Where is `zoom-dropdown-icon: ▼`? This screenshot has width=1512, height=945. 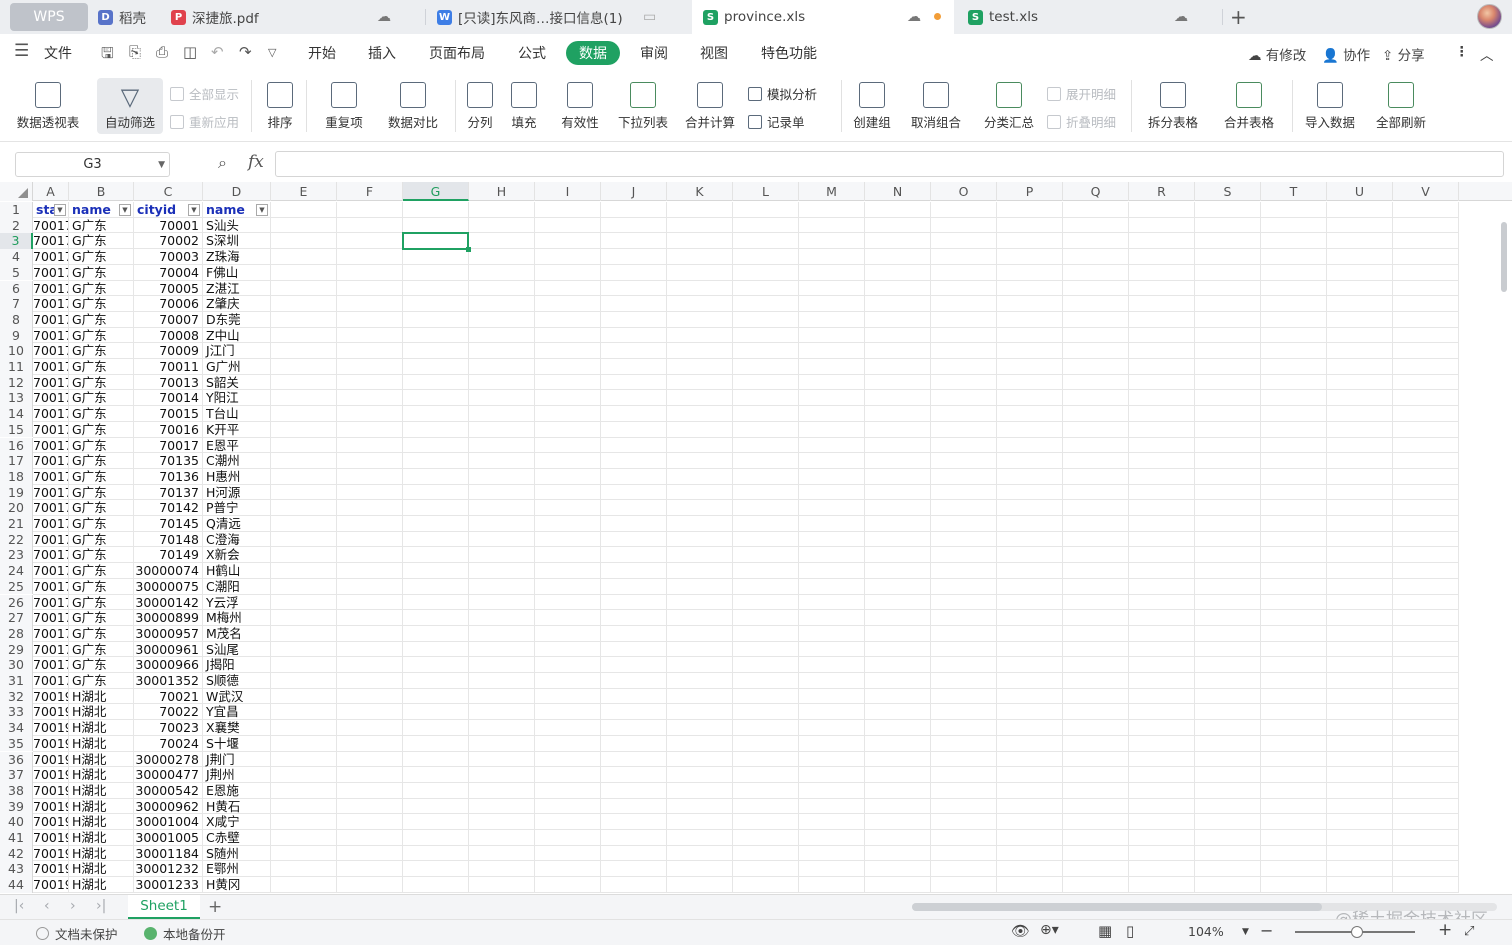 zoom-dropdown-icon: ▼ is located at coordinates (1245, 932).